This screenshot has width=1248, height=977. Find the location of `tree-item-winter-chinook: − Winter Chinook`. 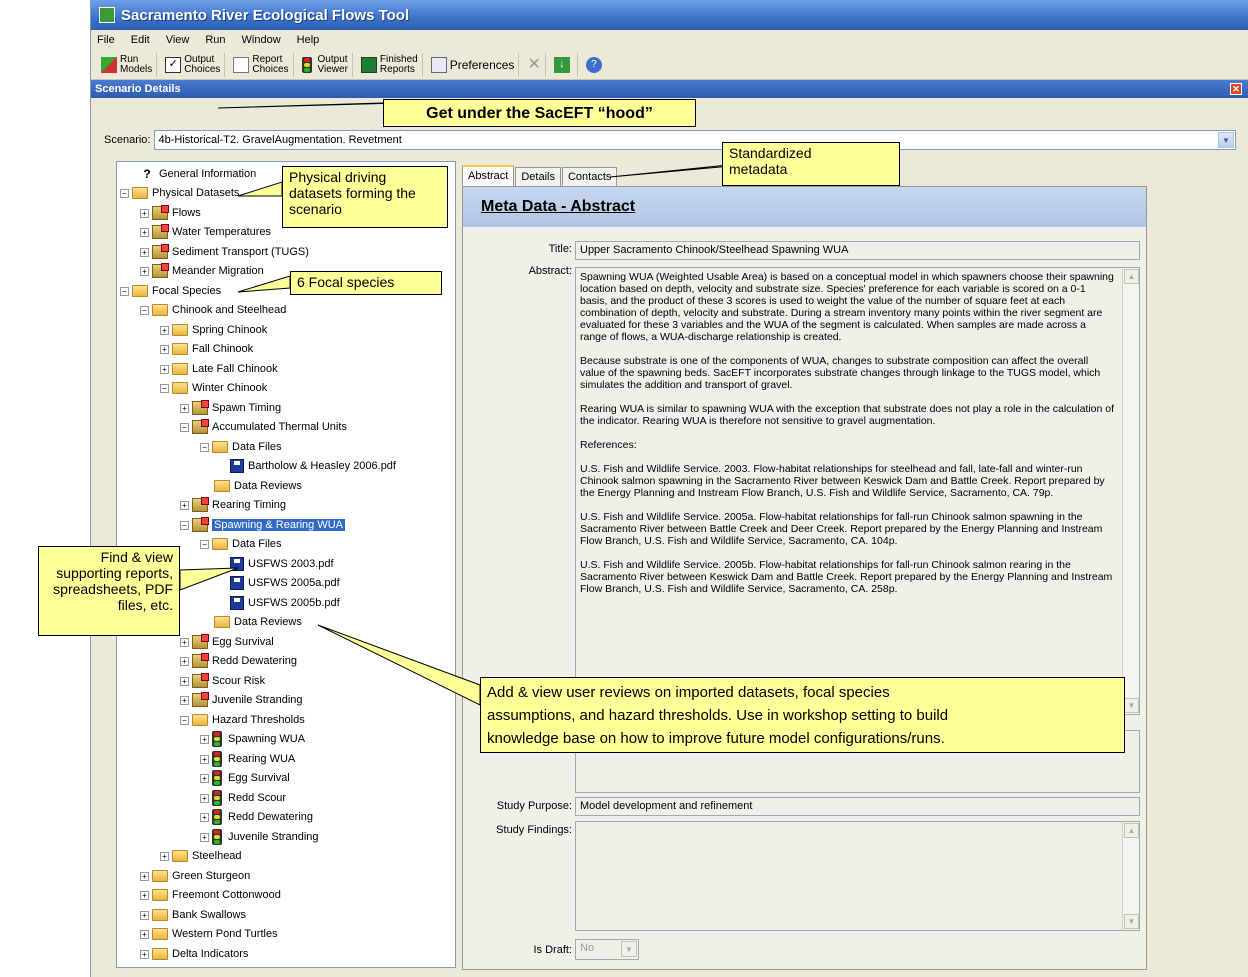

tree-item-winter-chinook: − Winter Chinook is located at coordinates (213, 388).